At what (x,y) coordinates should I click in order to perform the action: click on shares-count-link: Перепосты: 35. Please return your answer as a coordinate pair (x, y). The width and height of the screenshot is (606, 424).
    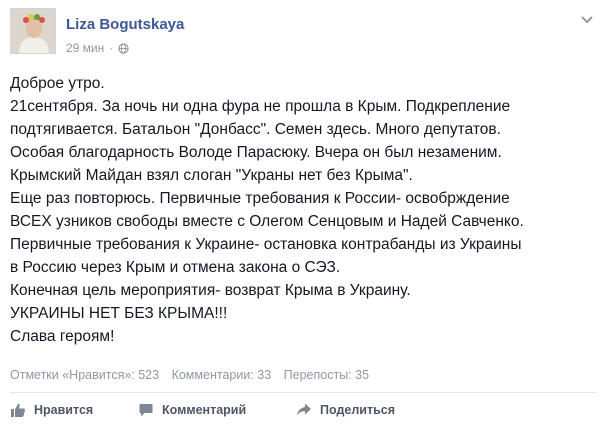
    Looking at the image, I should click on (326, 375).